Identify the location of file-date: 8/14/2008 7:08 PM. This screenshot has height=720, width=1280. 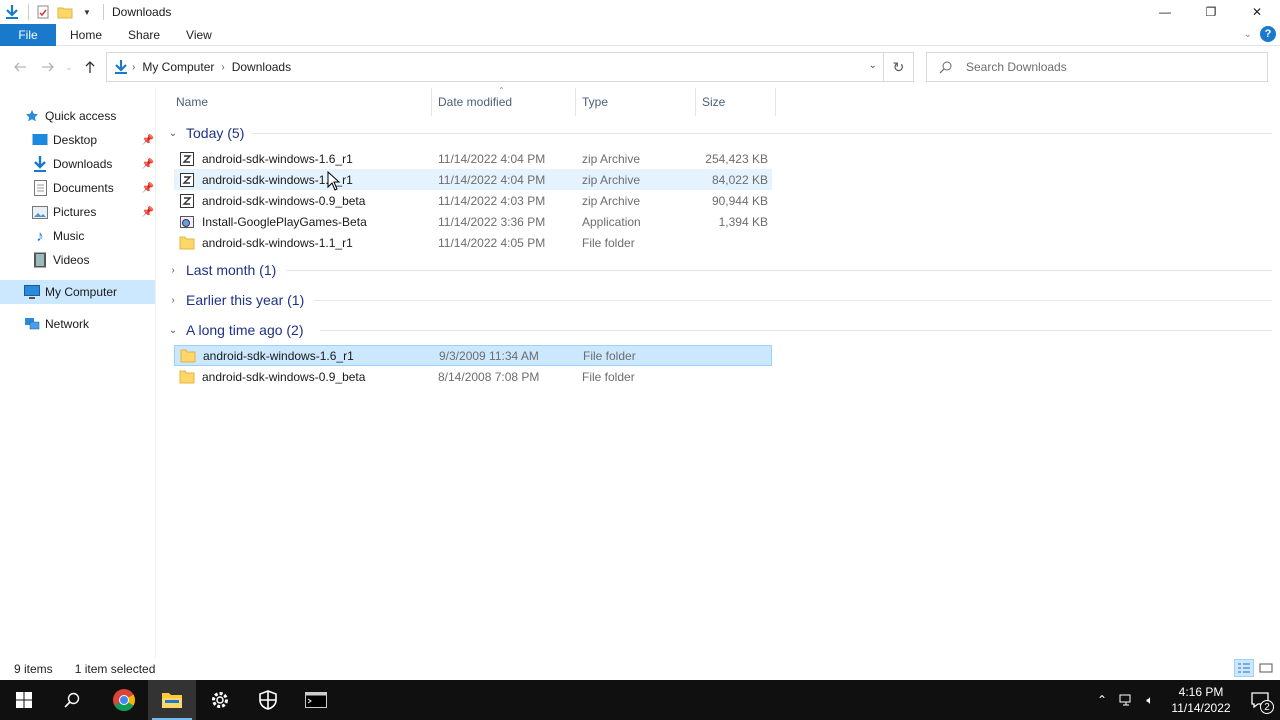
(489, 376).